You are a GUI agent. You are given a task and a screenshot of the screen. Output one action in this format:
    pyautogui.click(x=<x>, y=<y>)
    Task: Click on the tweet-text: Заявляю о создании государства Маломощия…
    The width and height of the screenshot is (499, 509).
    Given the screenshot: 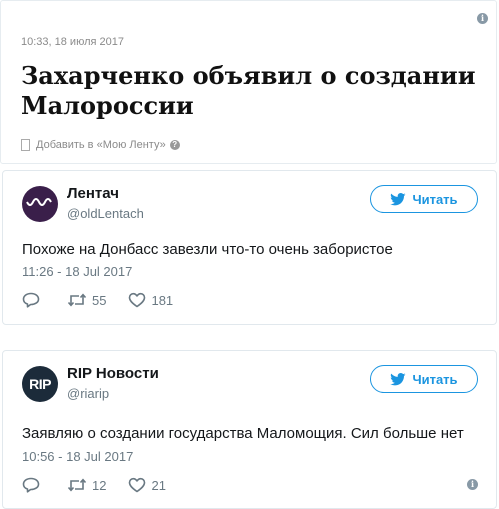 What is the action you would take?
    pyautogui.click(x=243, y=433)
    